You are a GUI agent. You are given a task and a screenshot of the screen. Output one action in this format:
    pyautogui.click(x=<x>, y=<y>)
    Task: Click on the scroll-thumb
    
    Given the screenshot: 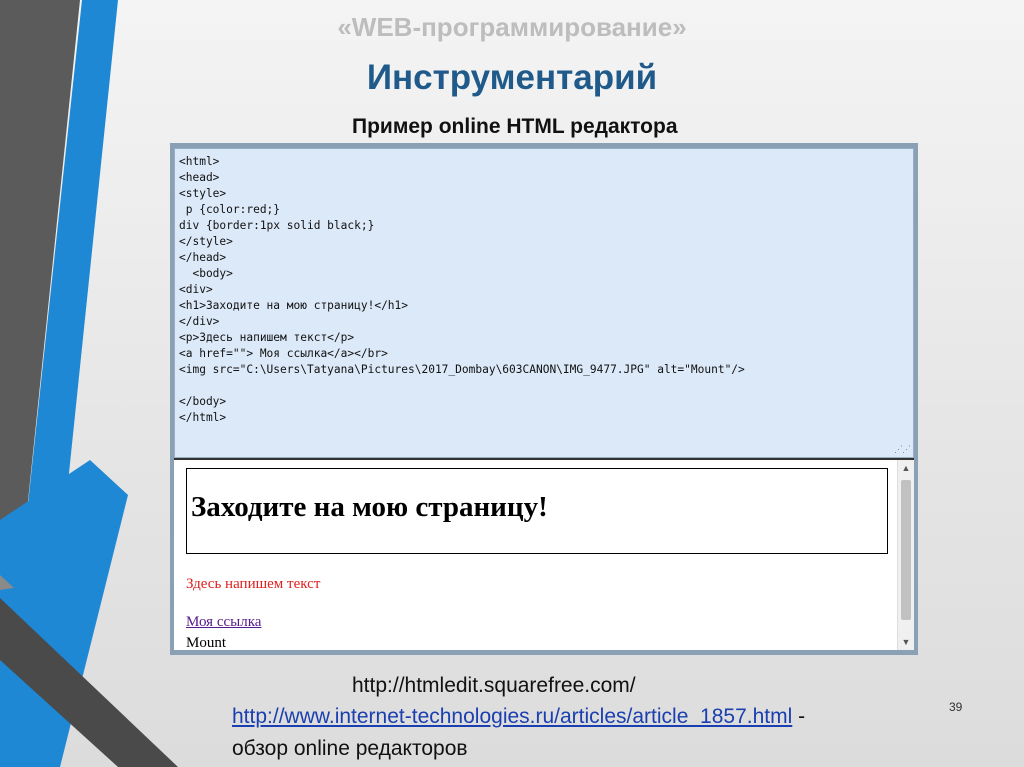 What is the action you would take?
    pyautogui.click(x=906, y=550)
    